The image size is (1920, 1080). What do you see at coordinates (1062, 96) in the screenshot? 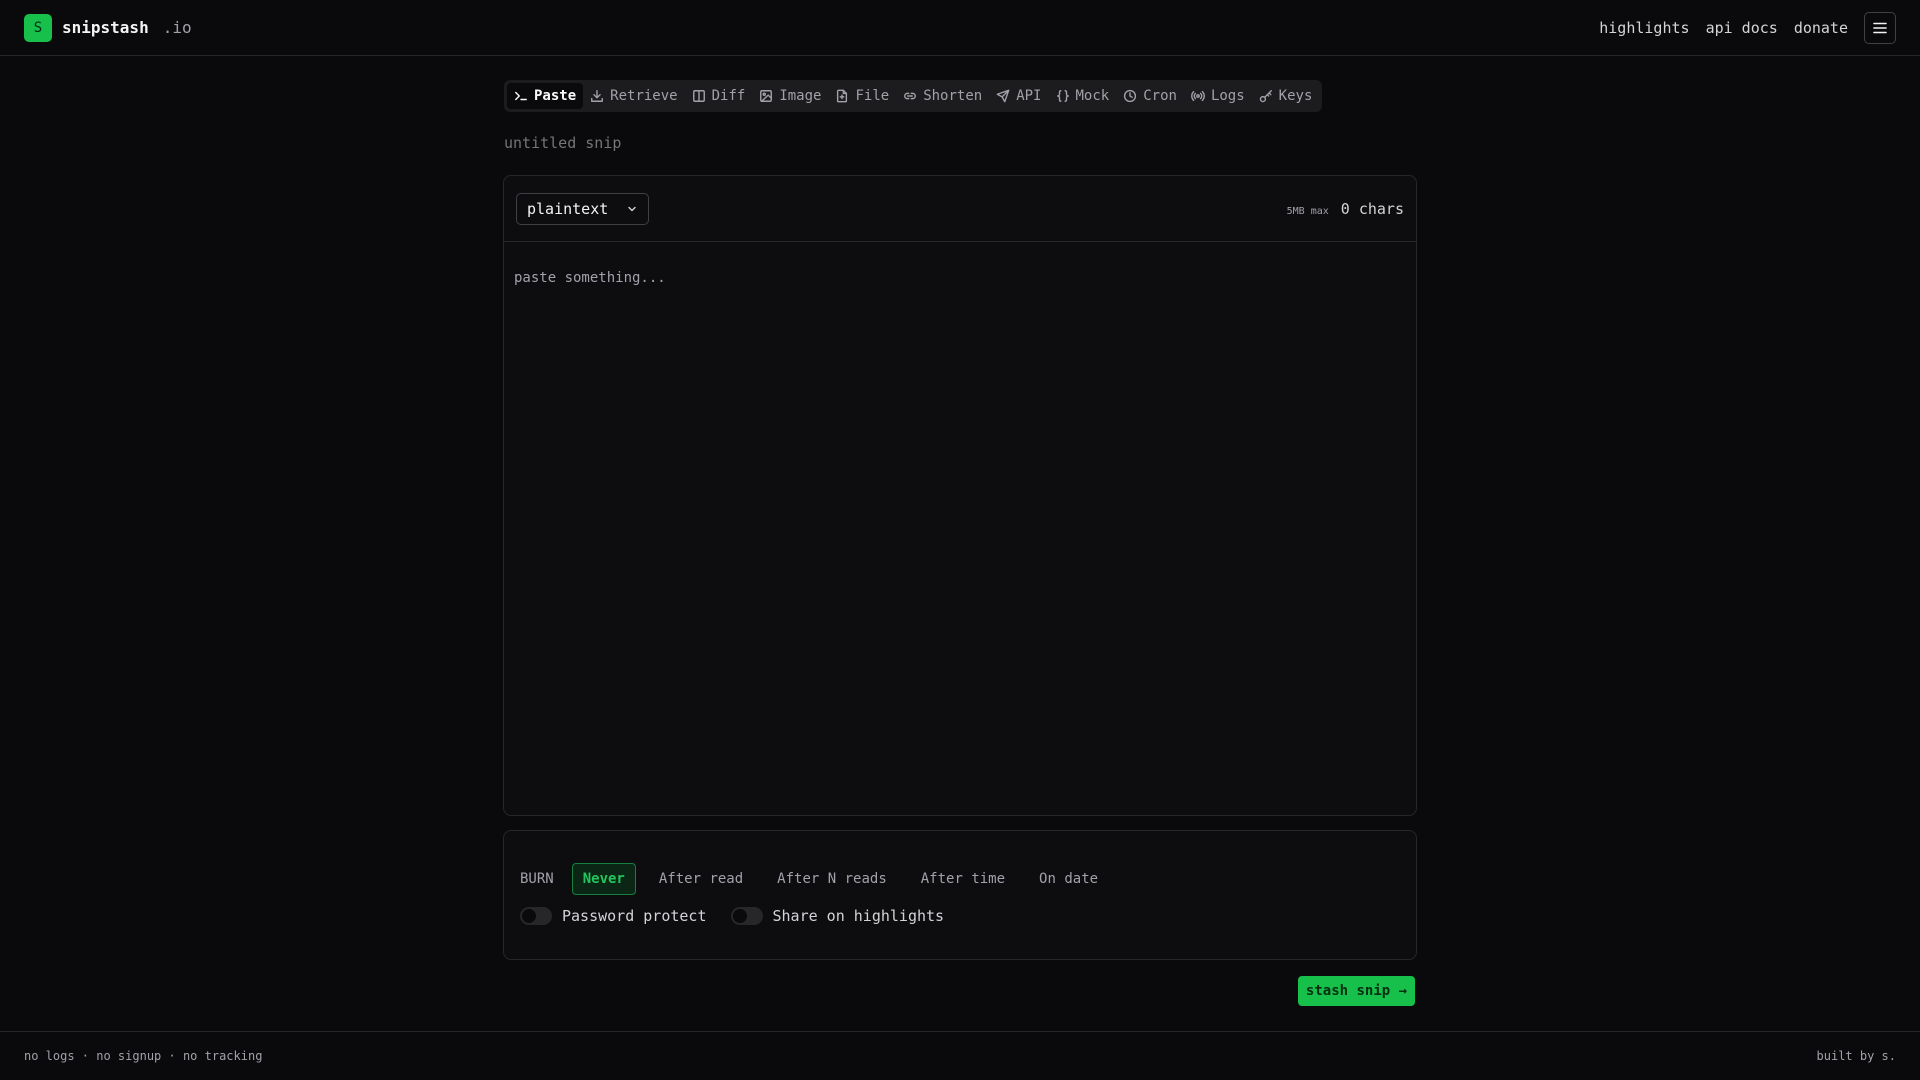
I see `braces-icon` at bounding box center [1062, 96].